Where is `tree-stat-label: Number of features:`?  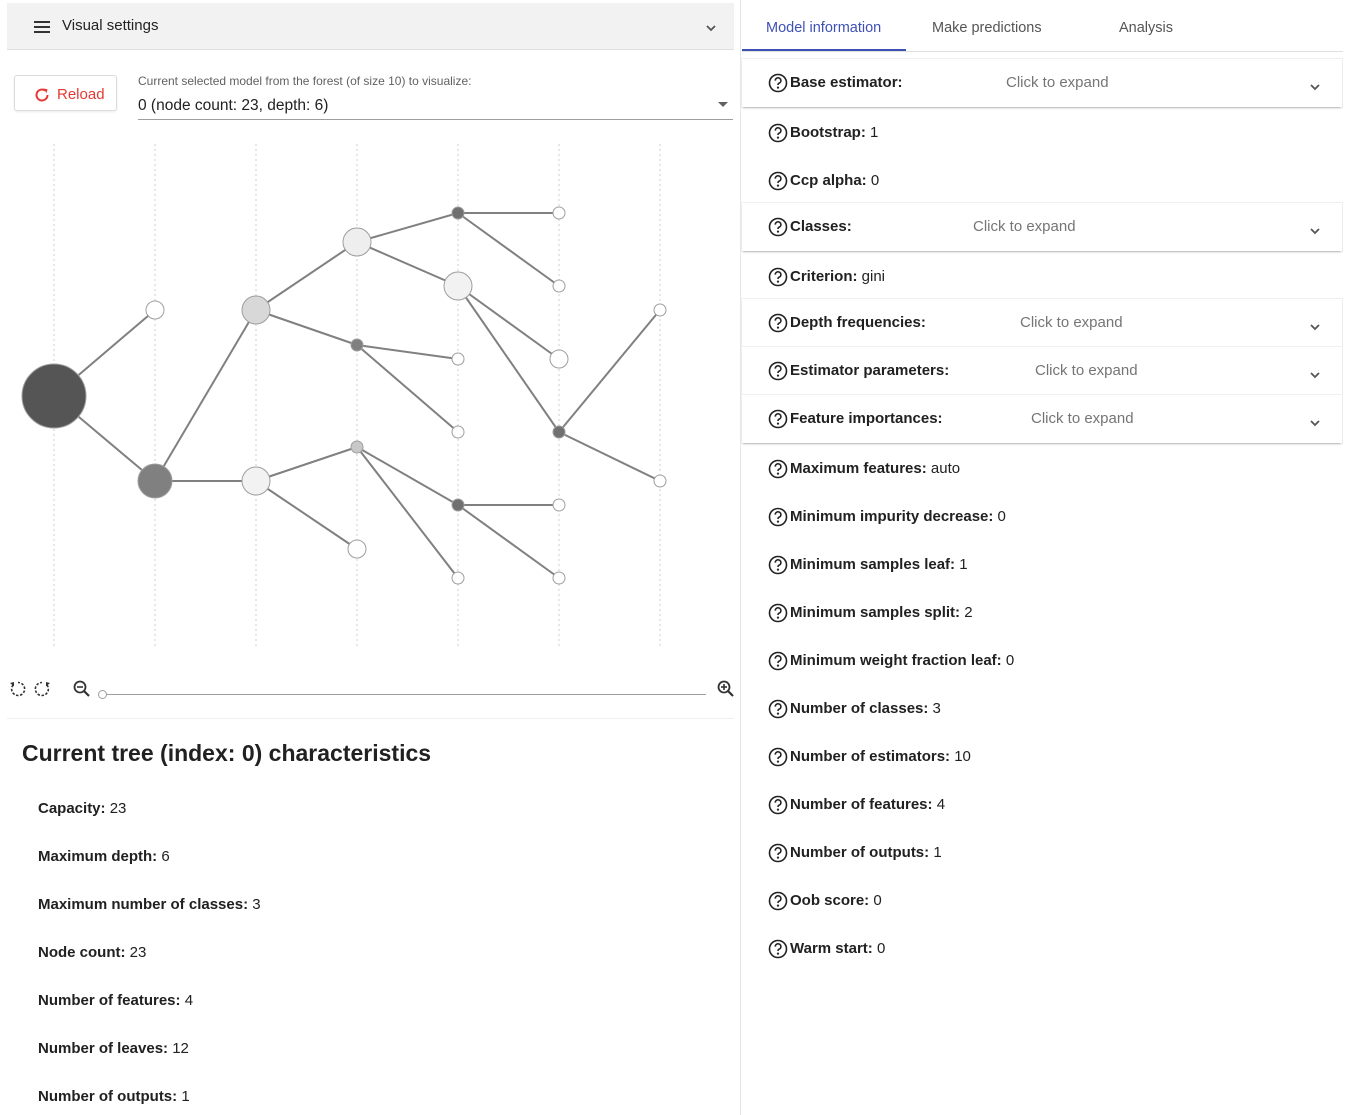 tree-stat-label: Number of features: is located at coordinates (109, 1000).